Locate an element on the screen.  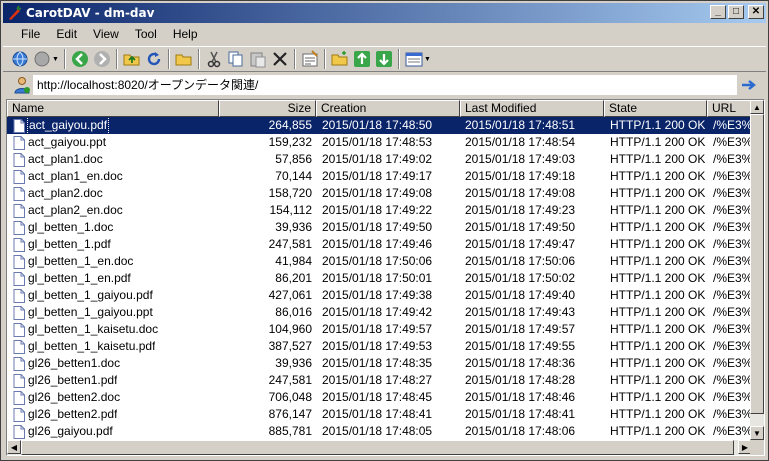
user-icon is located at coordinates (22, 85).